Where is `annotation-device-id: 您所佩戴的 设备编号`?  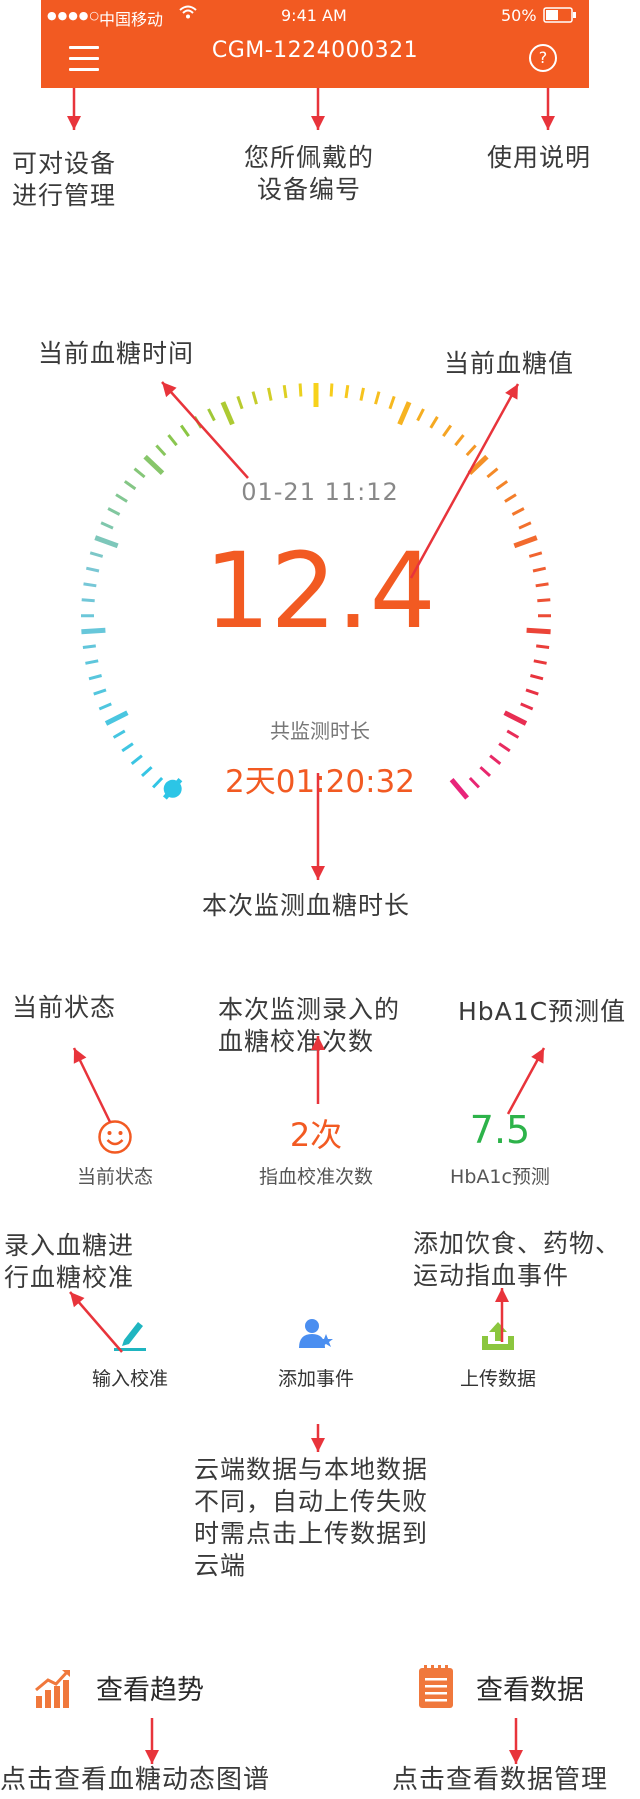
annotation-device-id: 您所佩戴的 设备编号 is located at coordinates (309, 173).